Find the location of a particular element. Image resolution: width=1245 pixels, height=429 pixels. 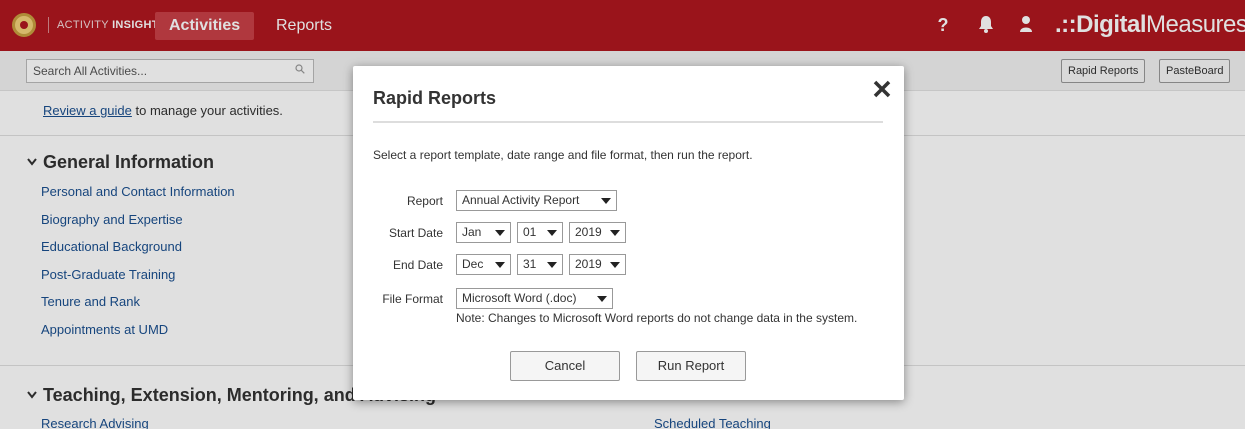

brand-bold-text: INSIGHT is located at coordinates (135, 25).